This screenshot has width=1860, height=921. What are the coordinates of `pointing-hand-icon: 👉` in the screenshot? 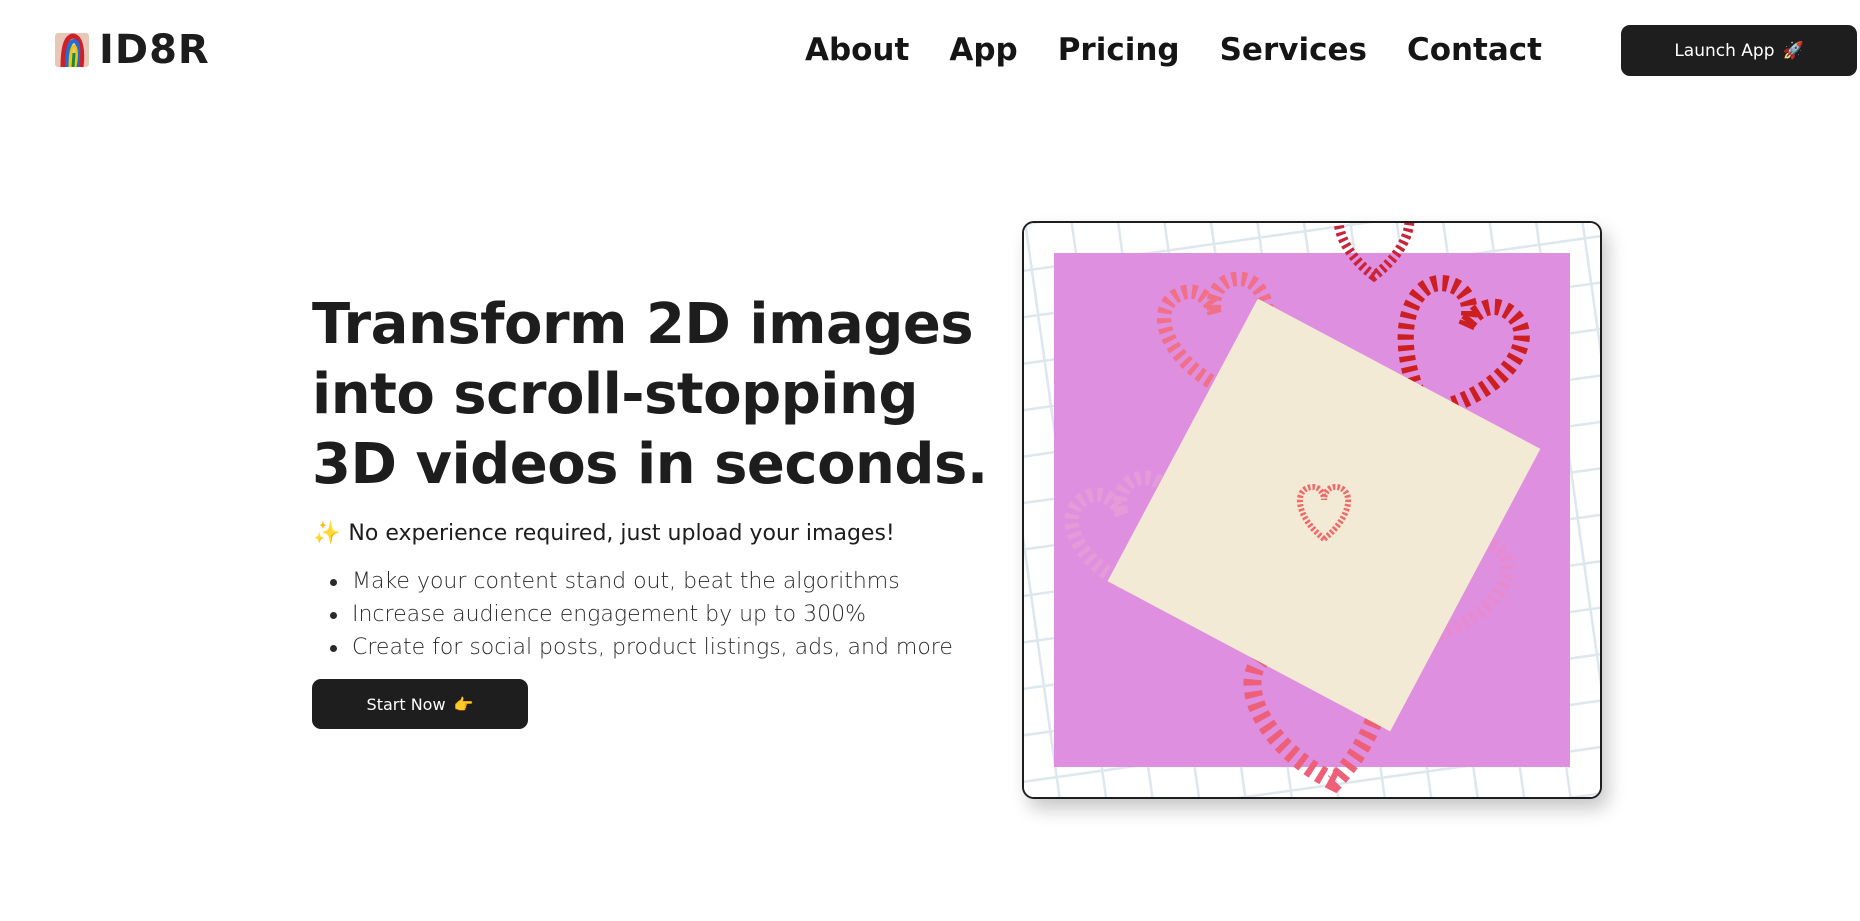 It's located at (463, 704).